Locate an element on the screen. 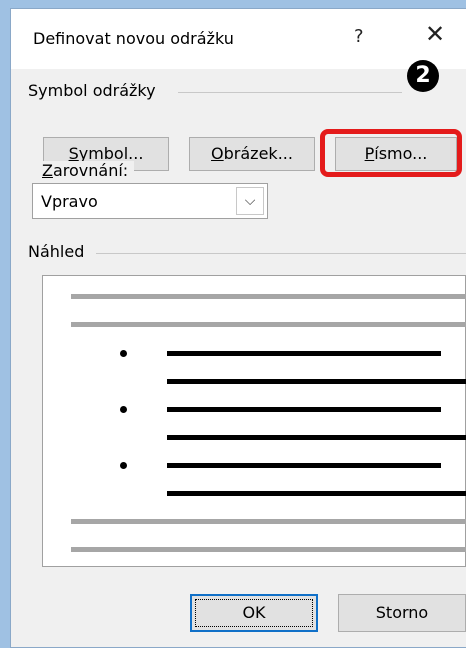  preview-section-divider is located at coordinates (281, 253).